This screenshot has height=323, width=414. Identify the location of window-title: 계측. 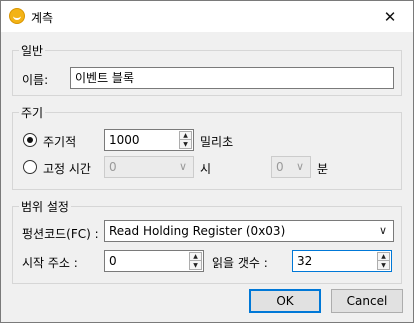
(42, 18).